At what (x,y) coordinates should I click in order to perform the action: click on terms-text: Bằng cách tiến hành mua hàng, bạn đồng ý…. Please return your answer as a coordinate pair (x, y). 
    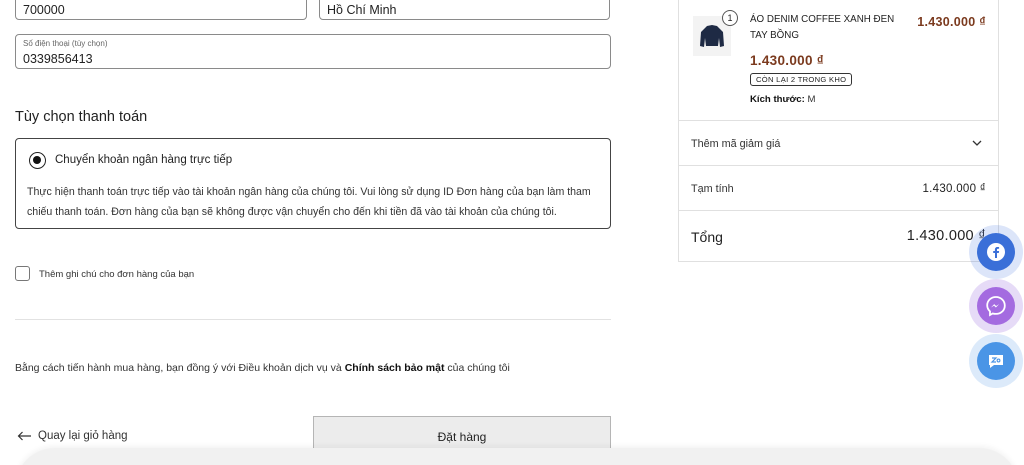
    Looking at the image, I should click on (262, 368).